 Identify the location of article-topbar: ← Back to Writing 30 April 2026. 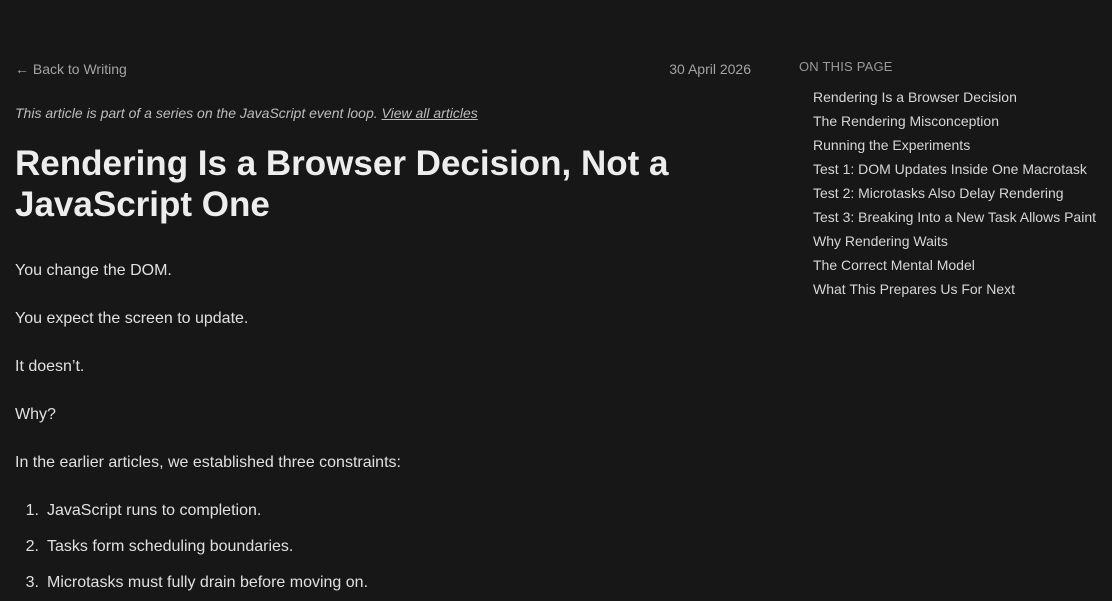
(383, 71).